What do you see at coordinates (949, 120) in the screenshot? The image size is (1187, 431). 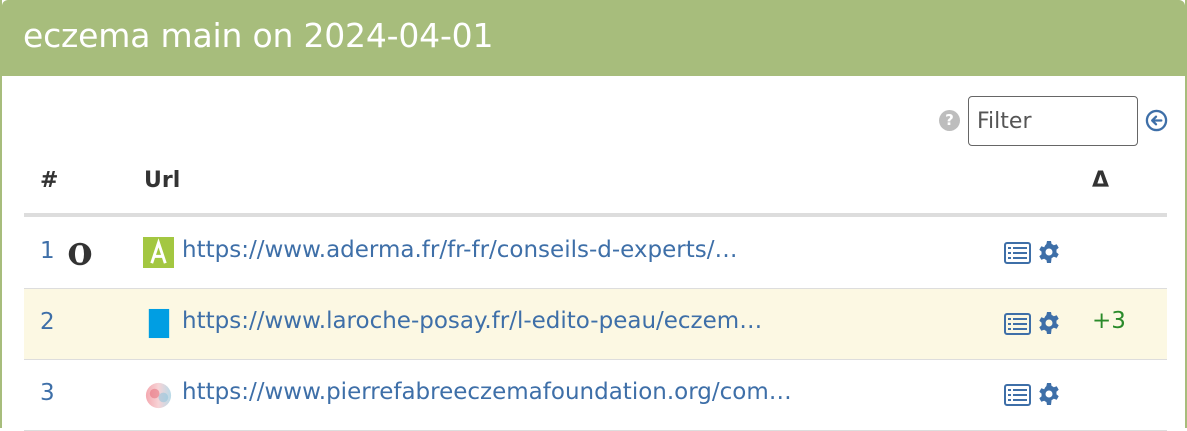 I see `question-circle-icon: ?` at bounding box center [949, 120].